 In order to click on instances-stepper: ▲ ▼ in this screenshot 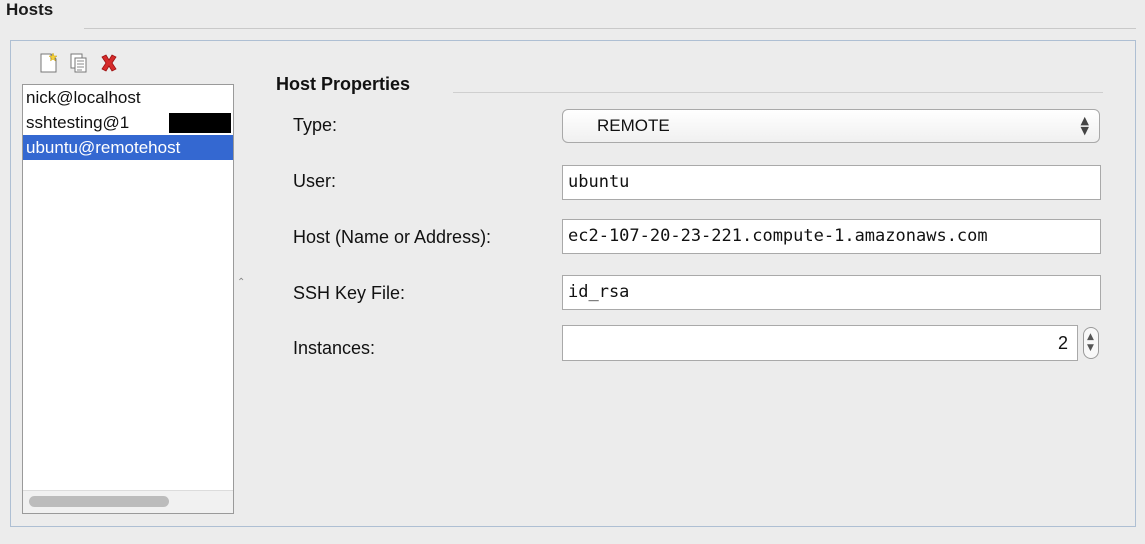, I will do `click(1091, 343)`.